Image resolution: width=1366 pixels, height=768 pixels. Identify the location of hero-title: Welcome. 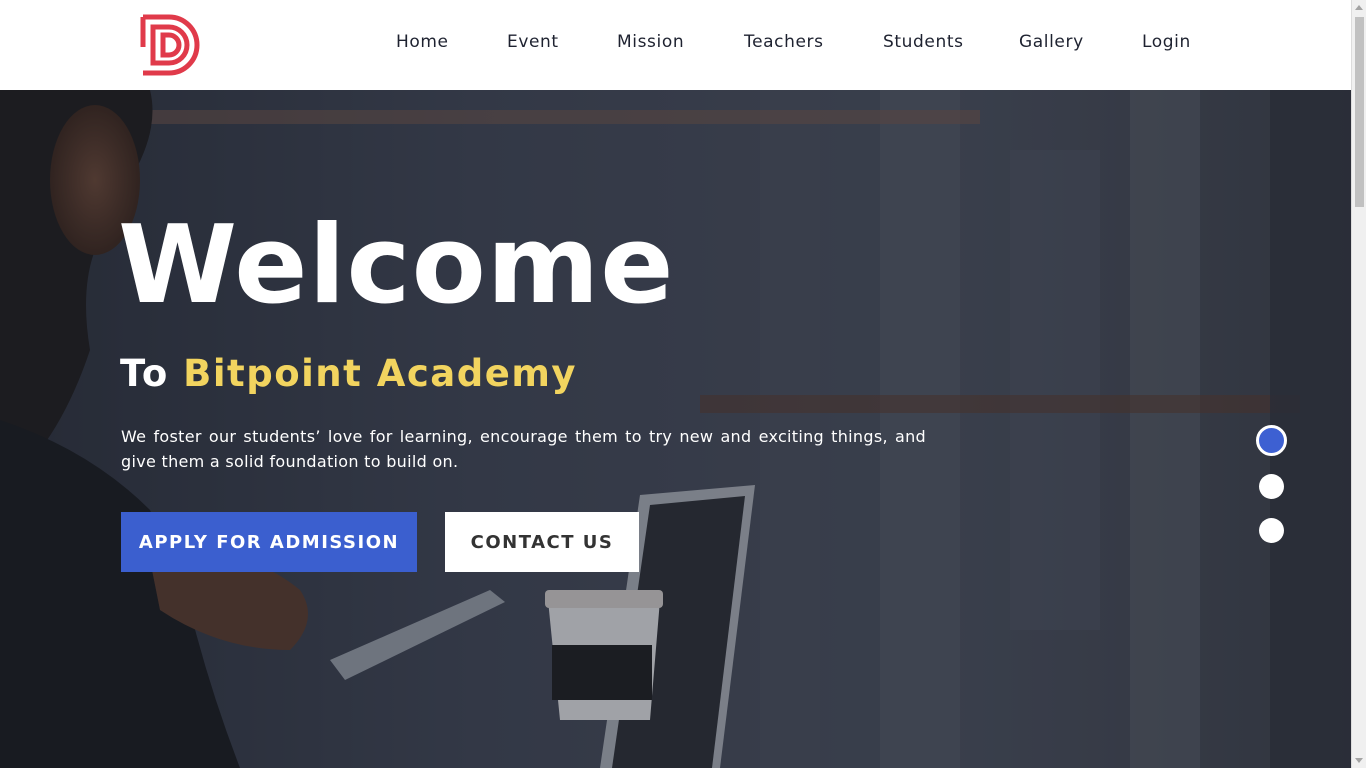
(396, 265).